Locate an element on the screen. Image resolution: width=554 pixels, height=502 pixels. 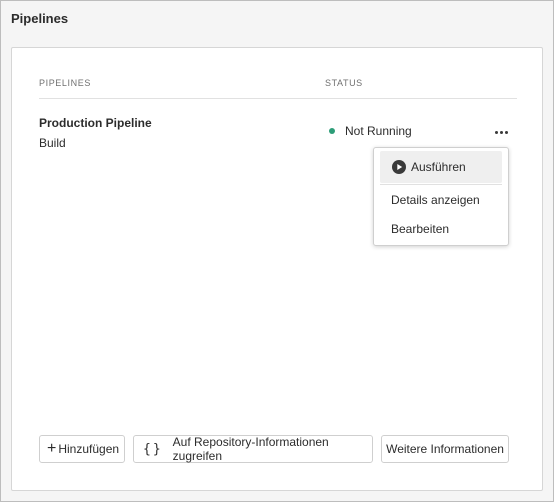
more-info-button: Weitere Informationen is located at coordinates (445, 449).